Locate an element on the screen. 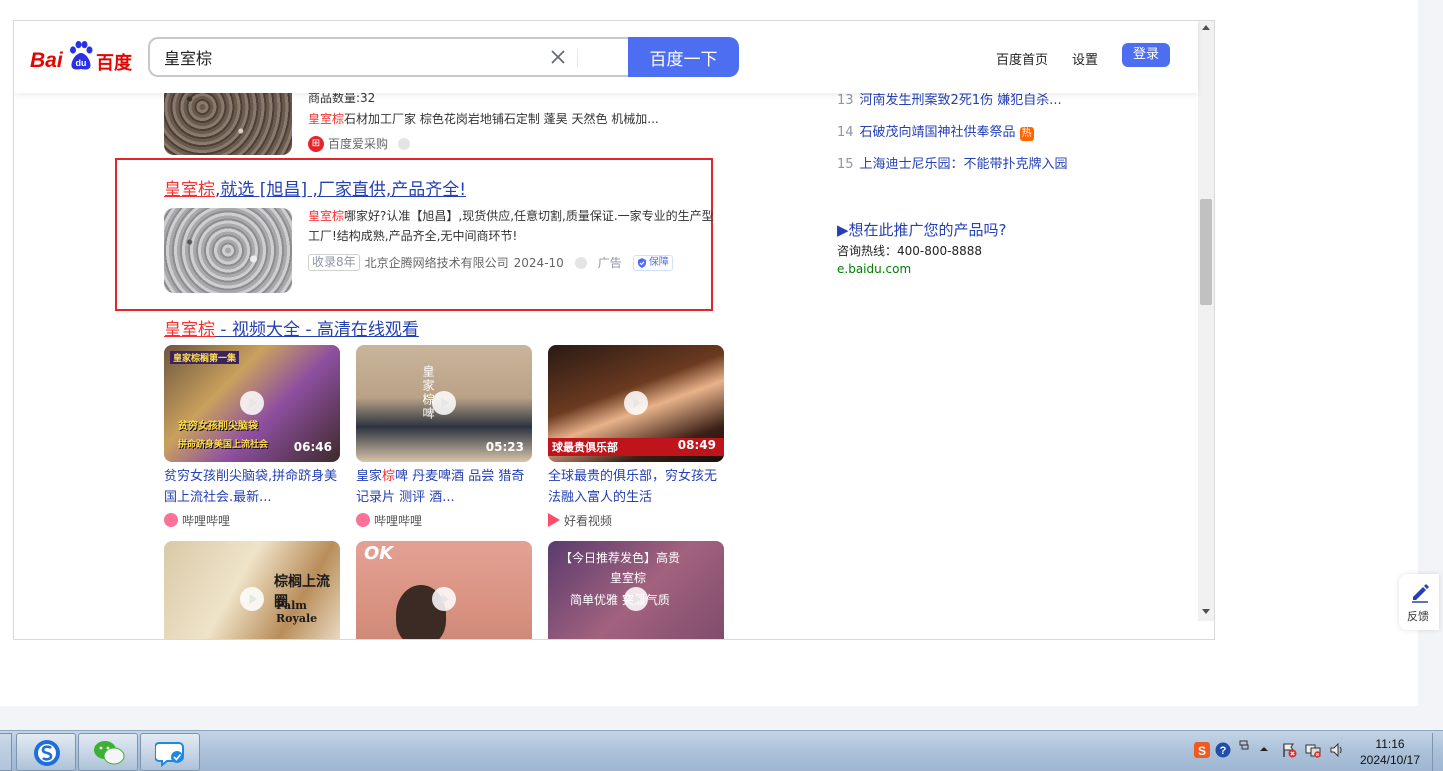 This screenshot has height=771, width=1443. video-thumbnail: 【今日推荐发色】高贵 皇室棕 简单优雅 突显气质 is located at coordinates (636, 590).